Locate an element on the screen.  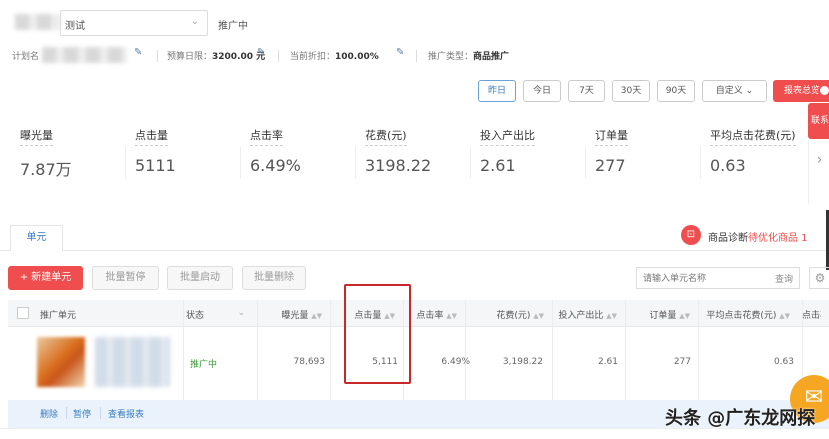
column-header-label: 平均点击花费(元) is located at coordinates (741, 316).